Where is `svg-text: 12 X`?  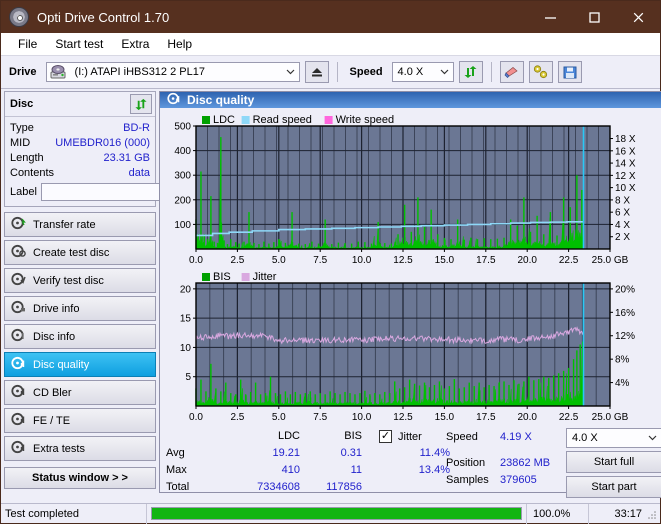
svg-text: 12 X is located at coordinates (625, 176).